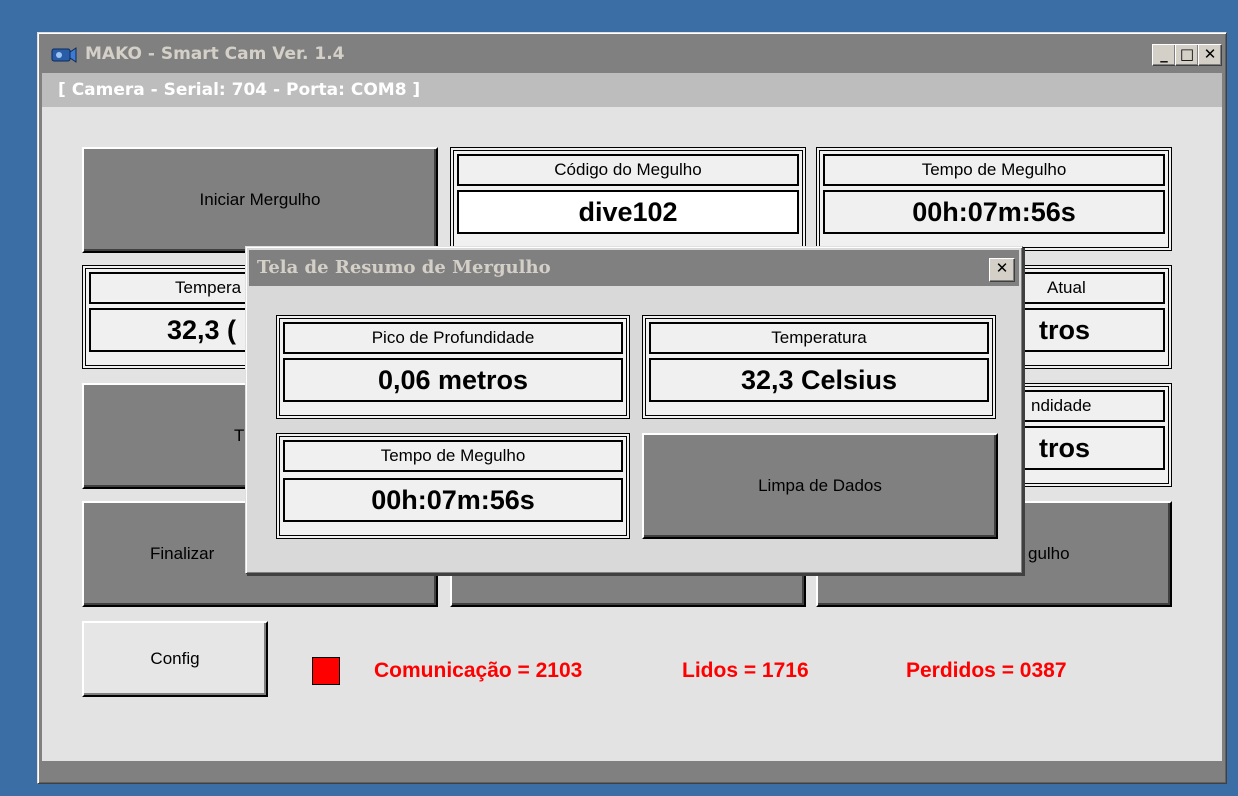 The image size is (1238, 796). I want to click on dive-time-panel: Tempo de Megulho 00h:07m:56s, so click(994, 199).